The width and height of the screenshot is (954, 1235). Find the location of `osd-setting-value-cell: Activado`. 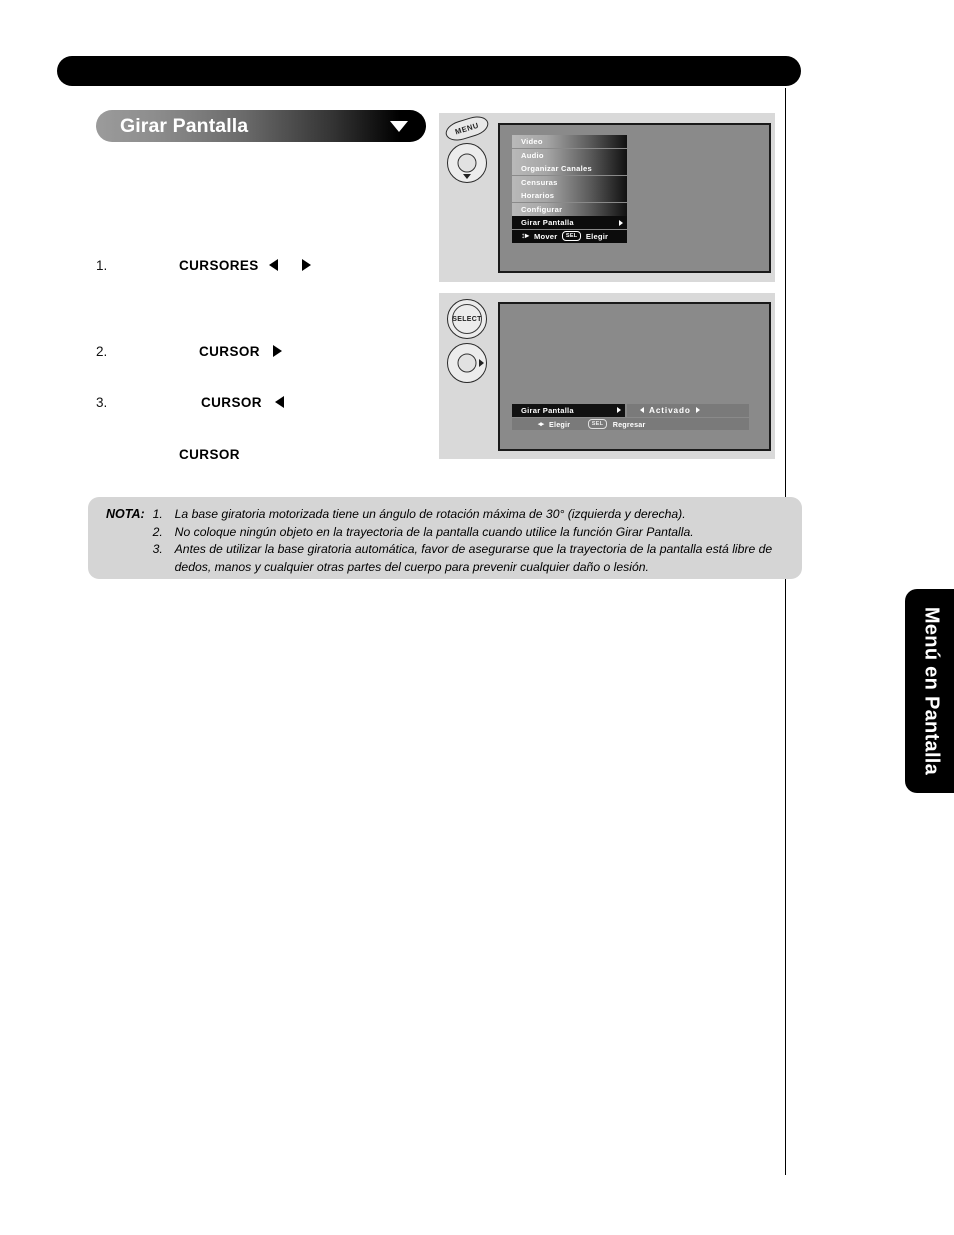

osd-setting-value-cell: Activado is located at coordinates (688, 410).